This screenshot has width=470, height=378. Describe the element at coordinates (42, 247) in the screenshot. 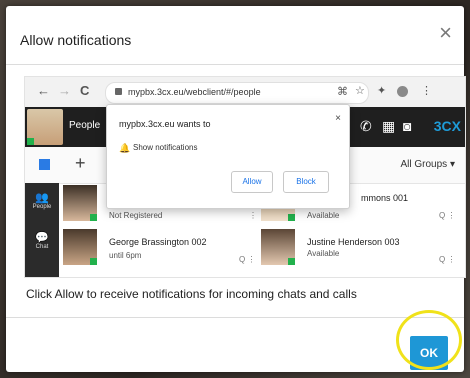

I see `rail-item-label: Chat` at that location.